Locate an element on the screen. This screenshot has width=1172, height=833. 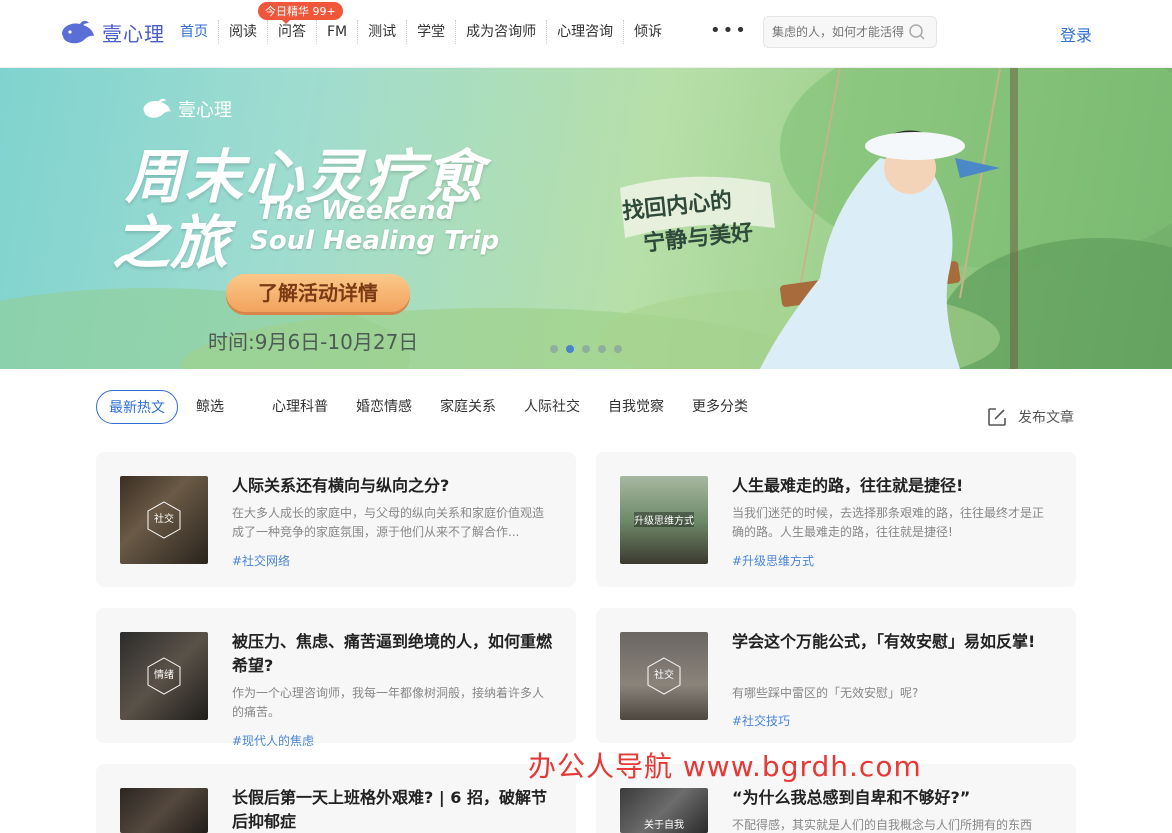
qa-hot-badge: 今日精华 99+ is located at coordinates (300, 13).